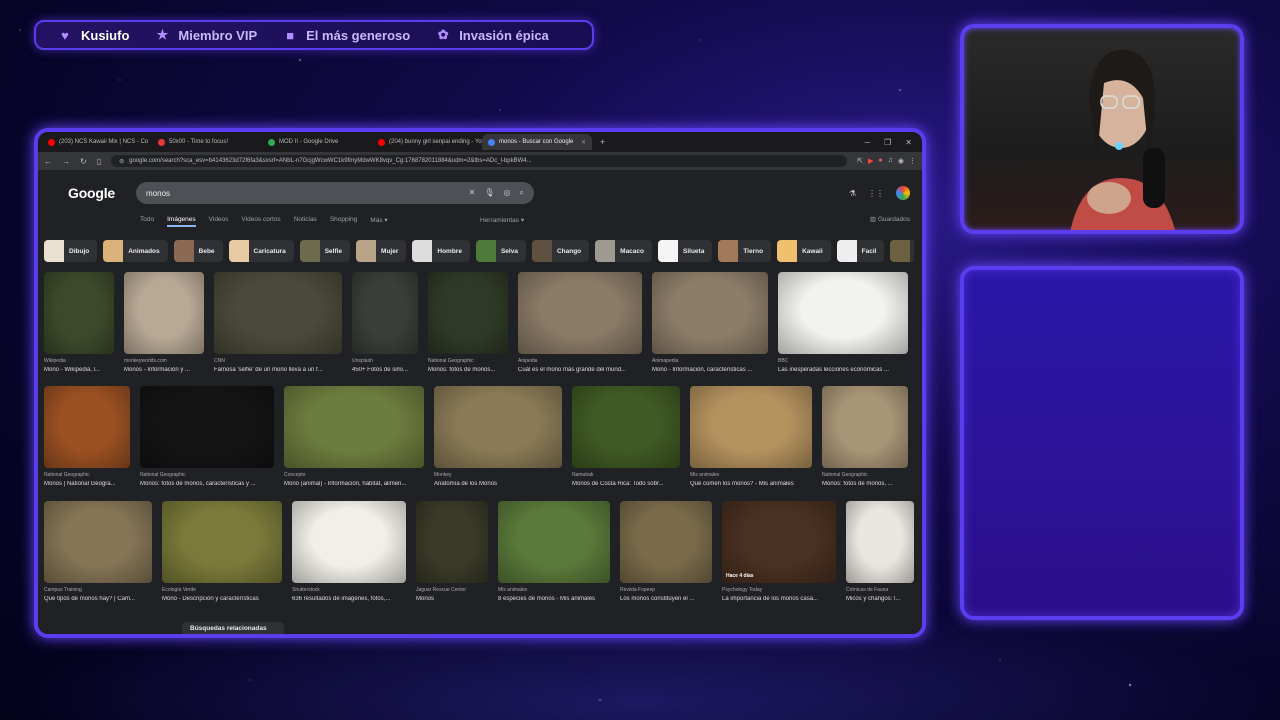 The width and height of the screenshot is (1280, 720). What do you see at coordinates (181, 221) in the screenshot?
I see `search-tab: Imágenes` at bounding box center [181, 221].